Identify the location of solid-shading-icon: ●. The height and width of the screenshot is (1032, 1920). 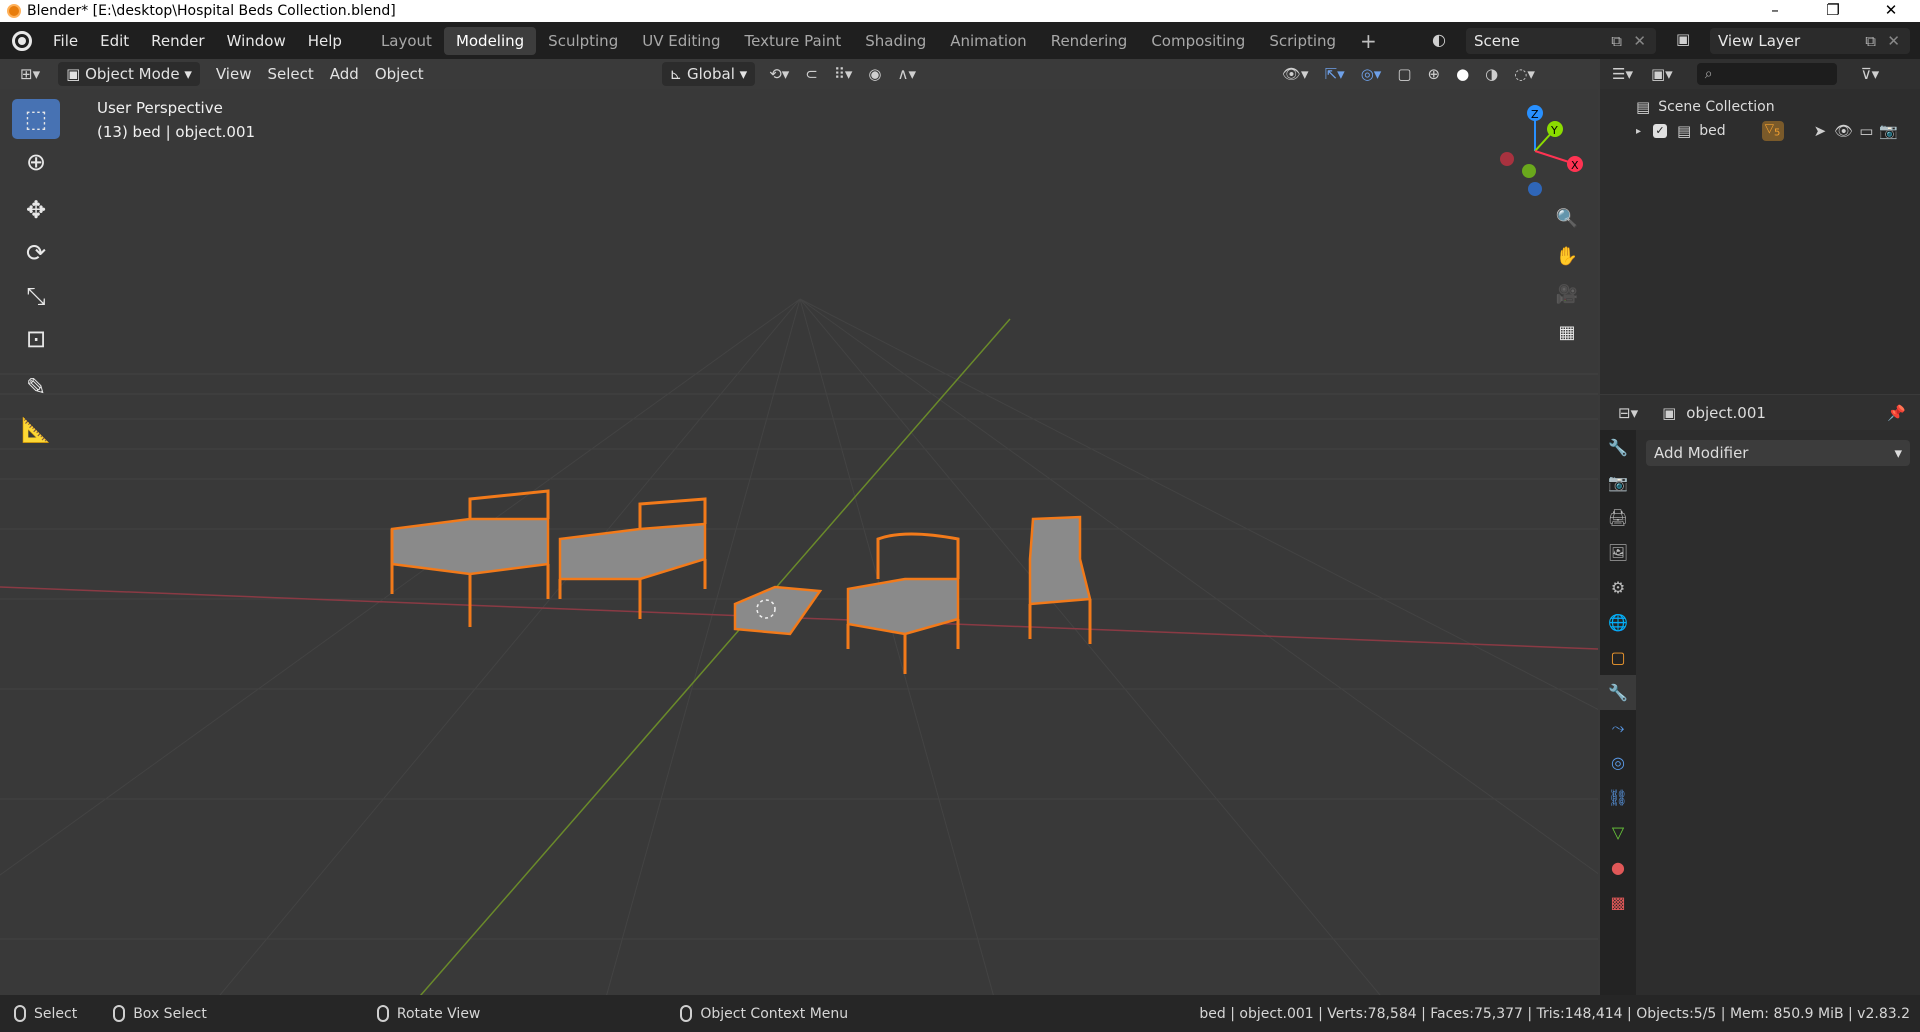
(1462, 74).